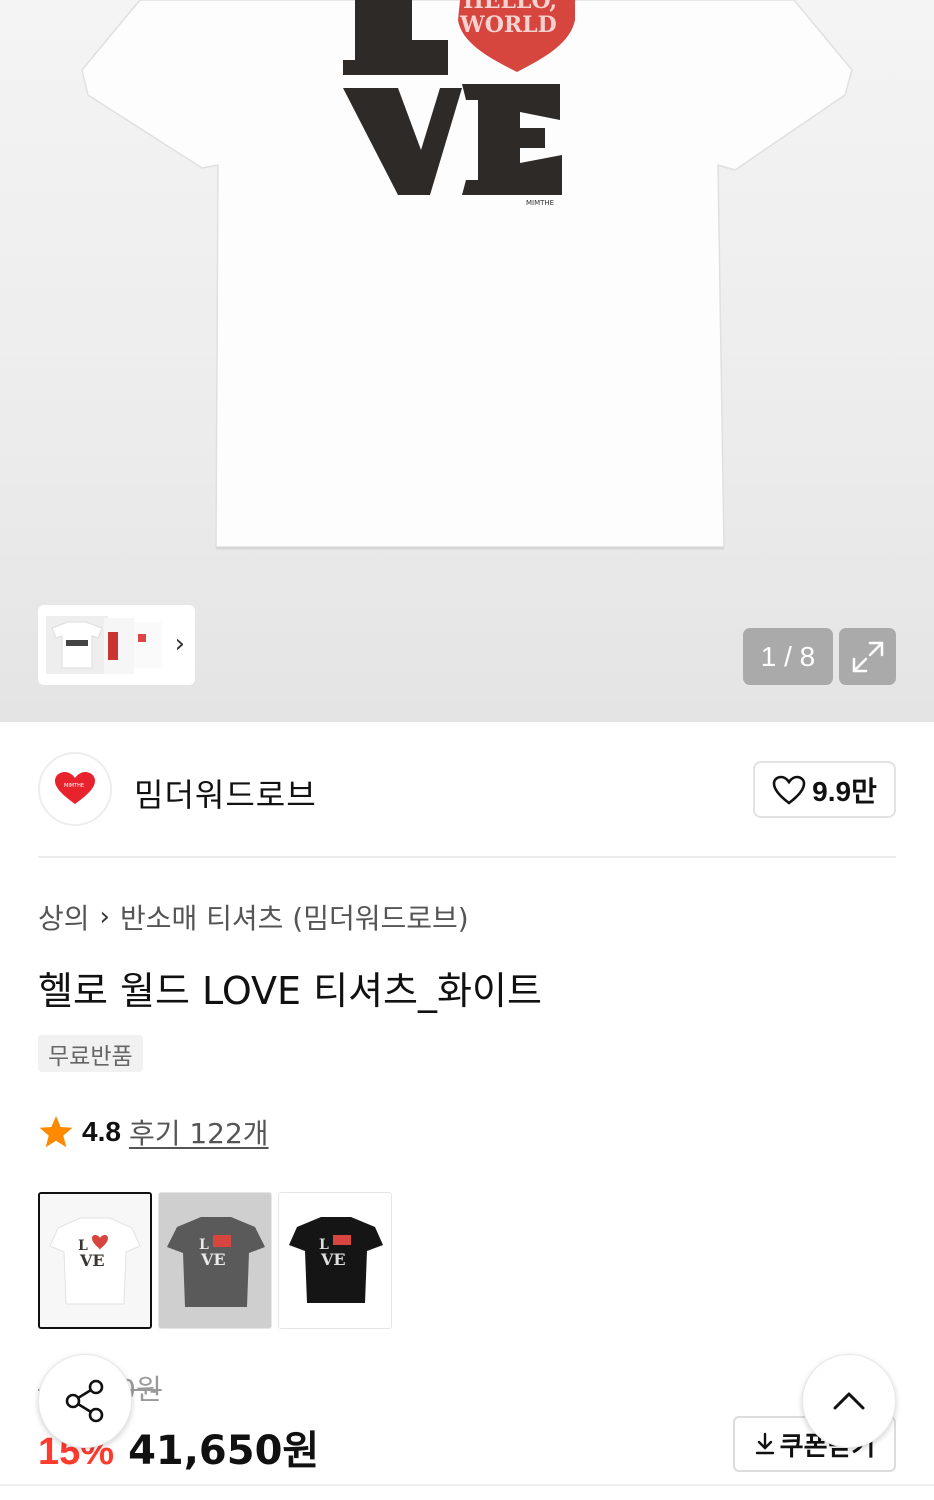  Describe the element at coordinates (290, 991) in the screenshot. I see `product-title: 헬로 월드 LOVE 티셔츠_화이트` at that location.